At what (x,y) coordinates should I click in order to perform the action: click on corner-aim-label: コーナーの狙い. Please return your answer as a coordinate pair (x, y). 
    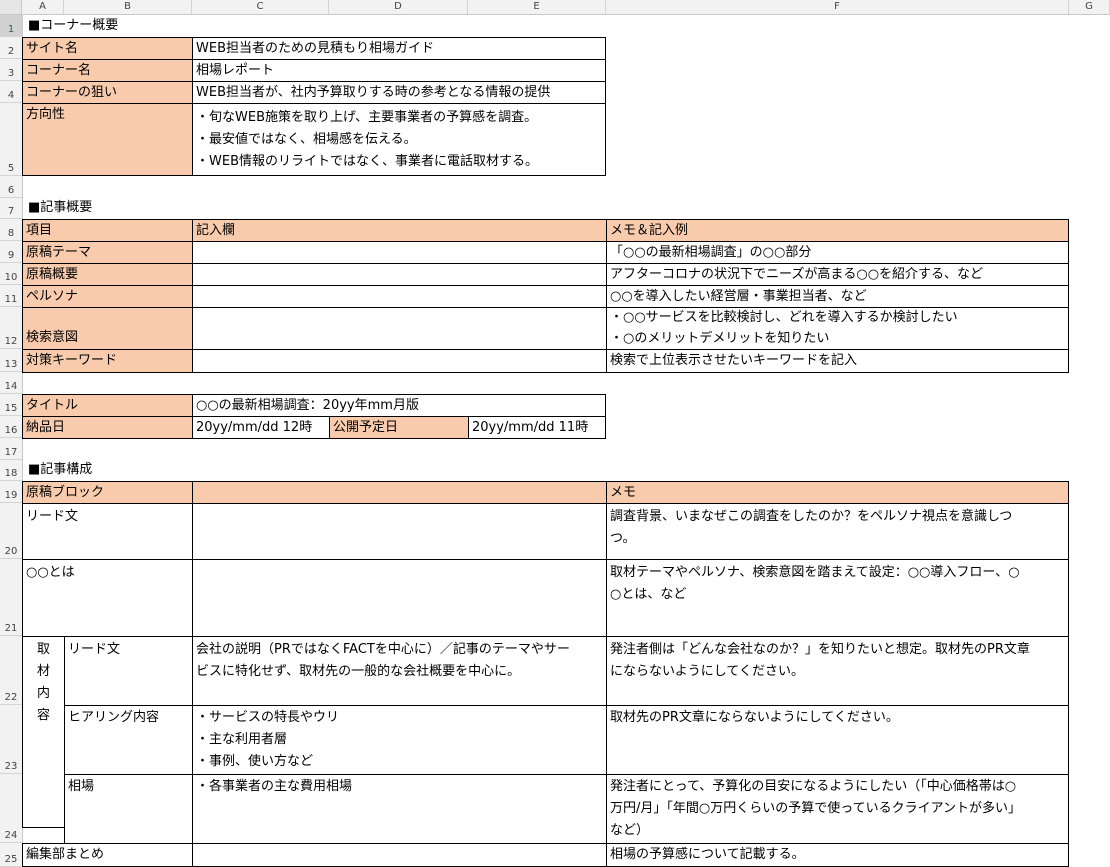
    Looking at the image, I should click on (107, 92).